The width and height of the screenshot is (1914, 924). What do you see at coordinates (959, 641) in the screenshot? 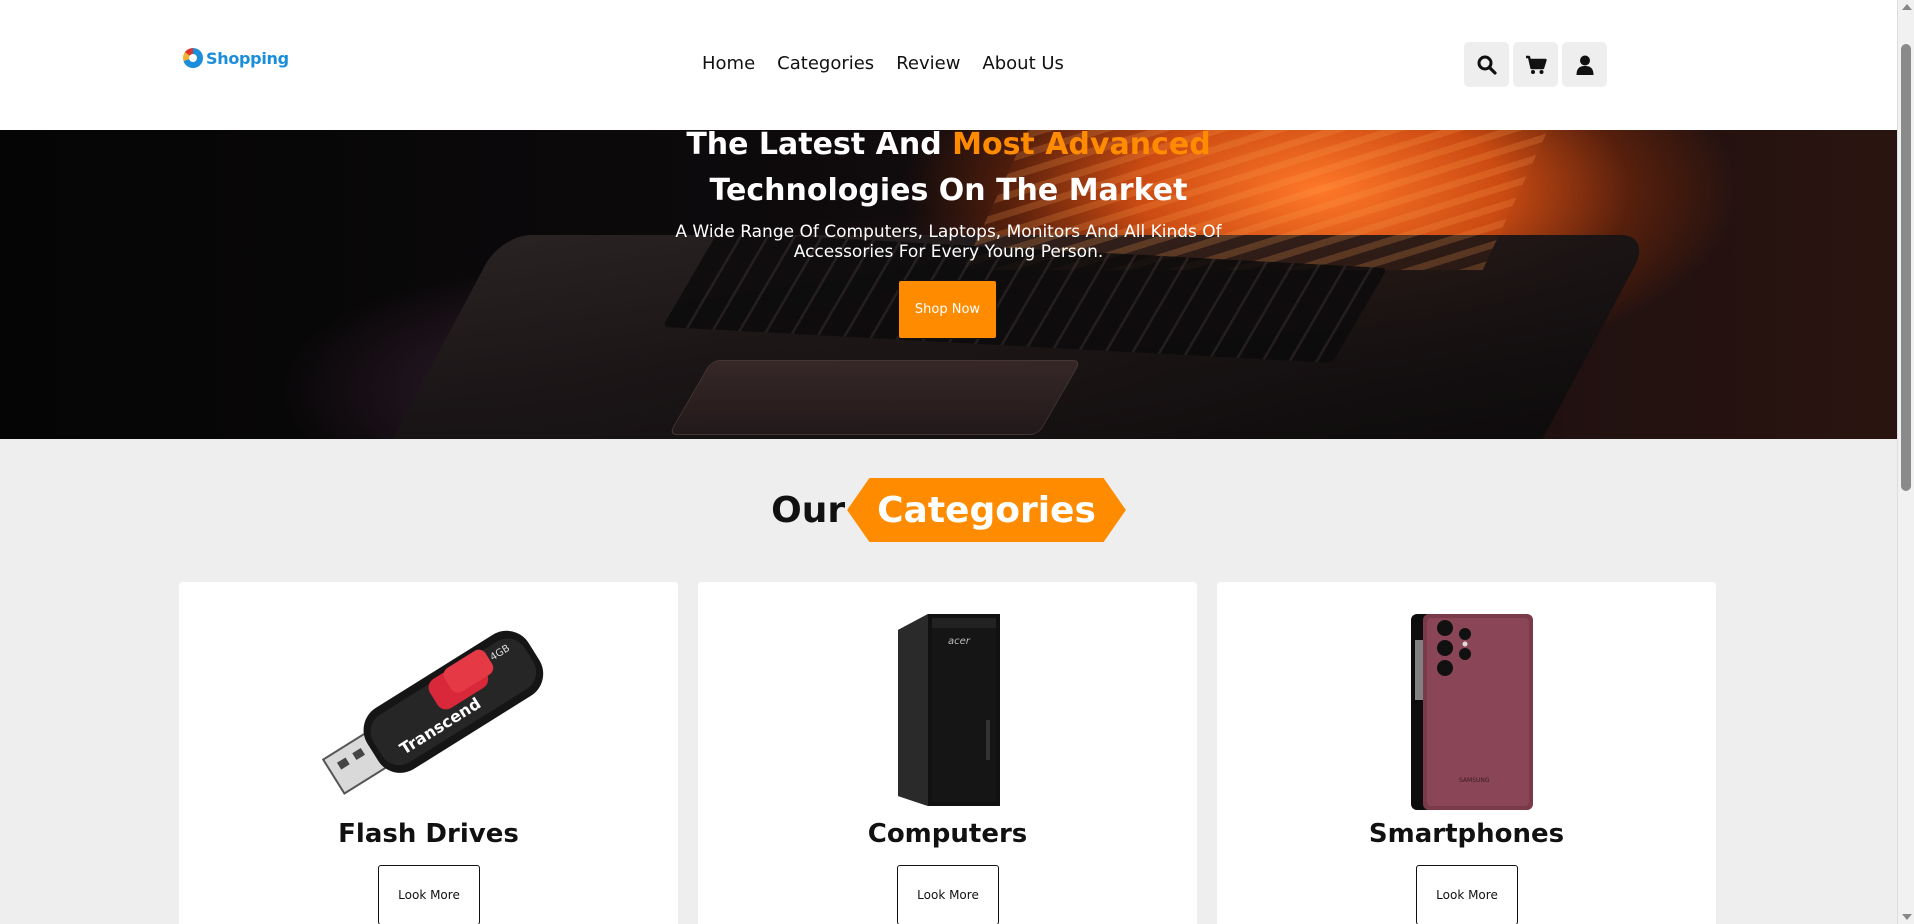
I see `computer-brand-label: acer` at bounding box center [959, 641].